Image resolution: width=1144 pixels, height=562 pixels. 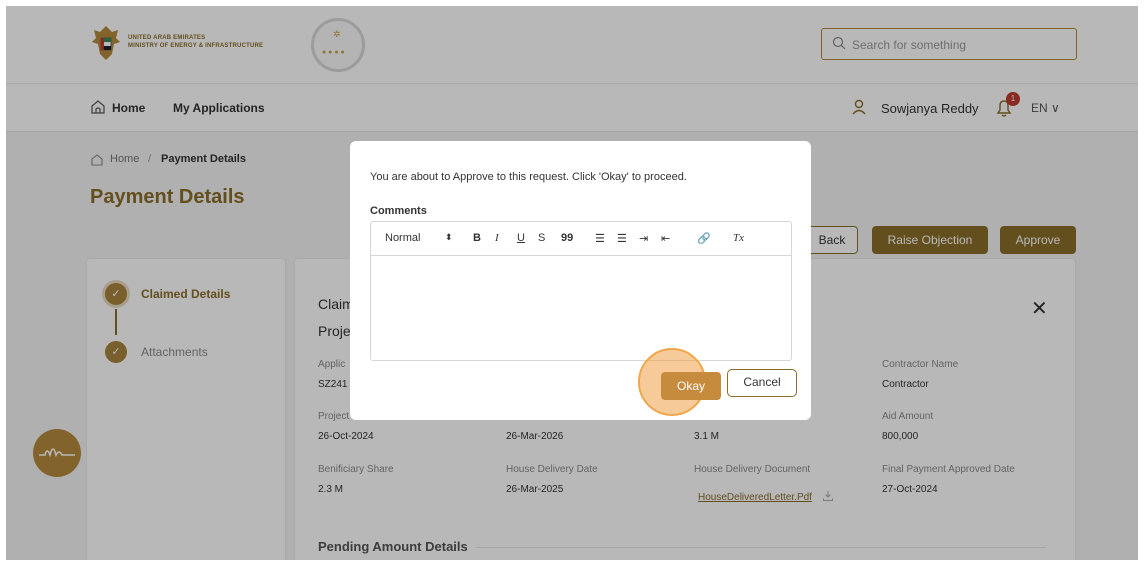 What do you see at coordinates (497, 238) in the screenshot?
I see `italic-button: I` at bounding box center [497, 238].